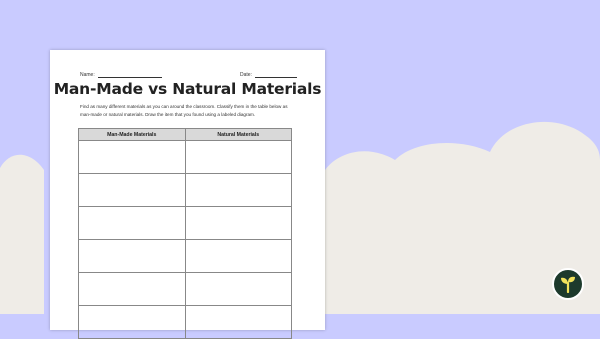 This screenshot has height=339, width=600. What do you see at coordinates (187, 89) in the screenshot?
I see `worksheet-title: Man-Made vs Natural Materials` at bounding box center [187, 89].